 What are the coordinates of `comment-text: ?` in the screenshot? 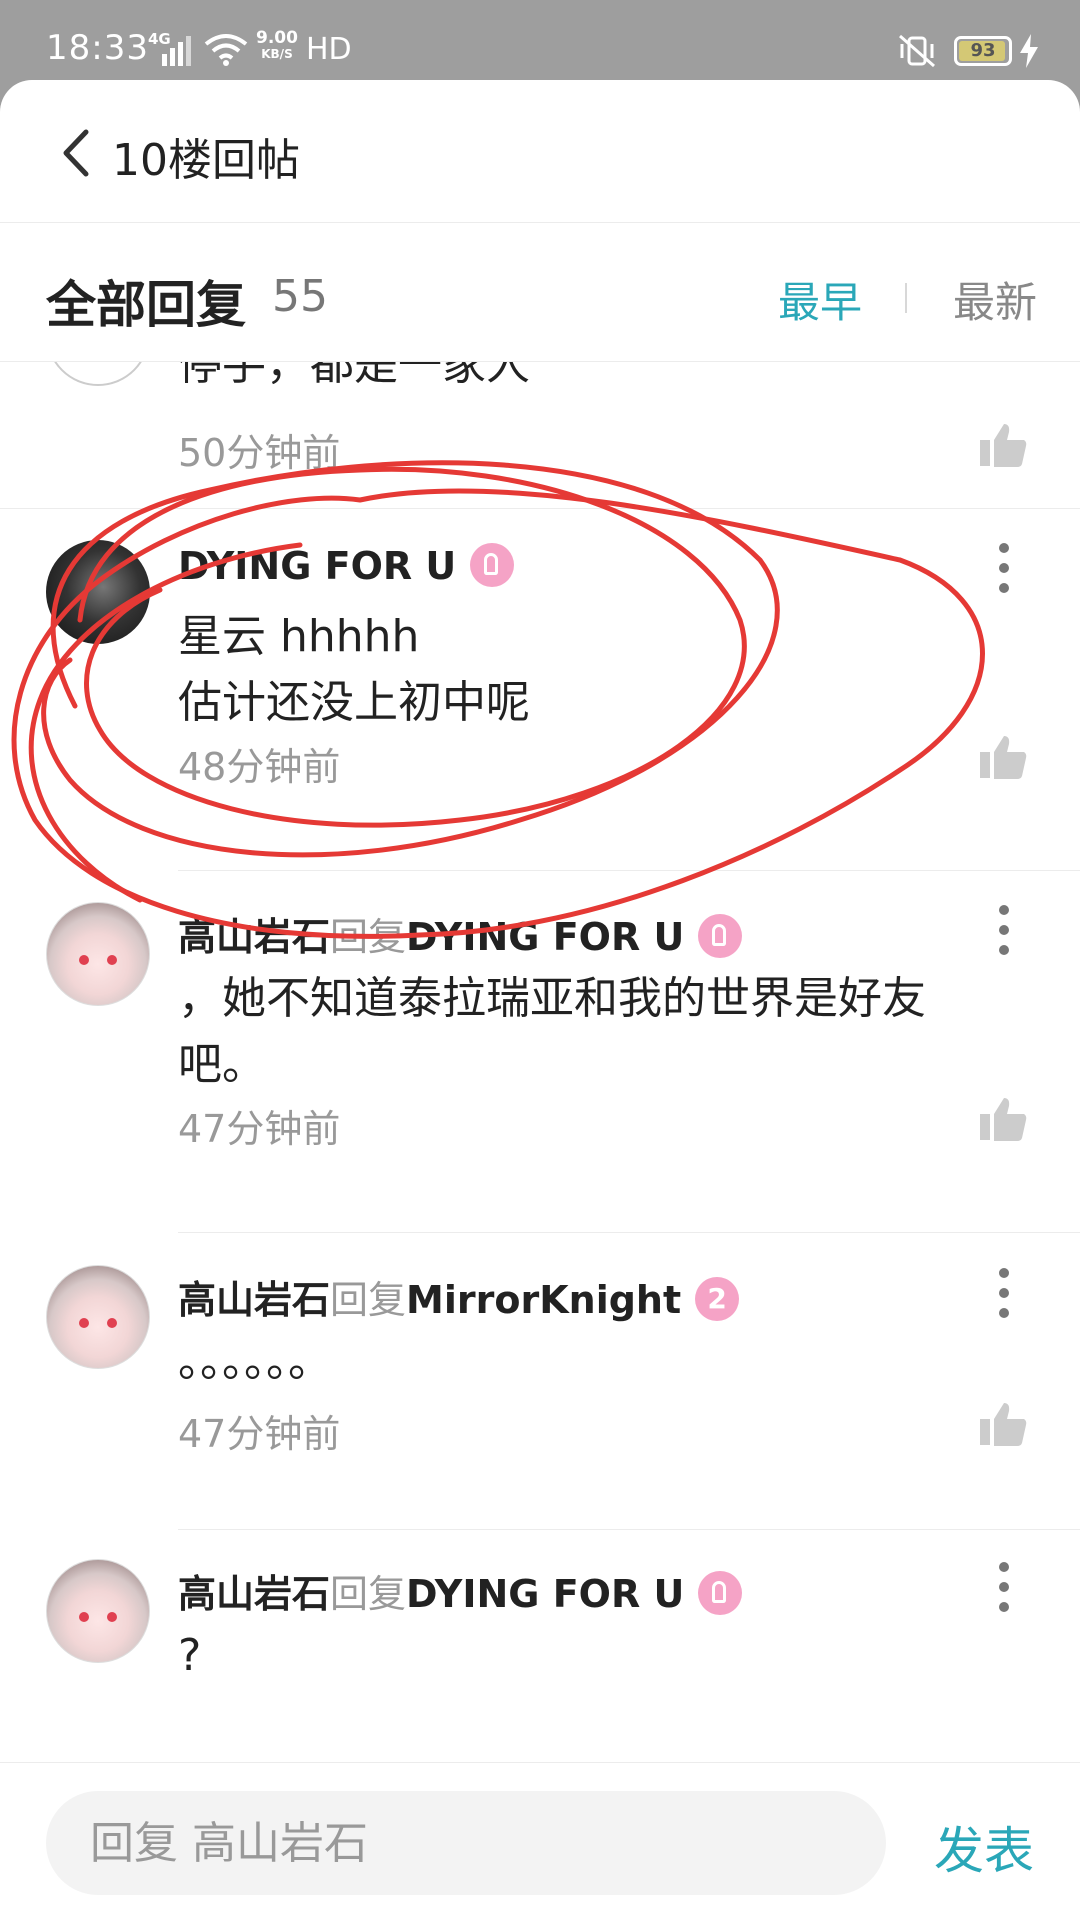 It's located at (190, 1655).